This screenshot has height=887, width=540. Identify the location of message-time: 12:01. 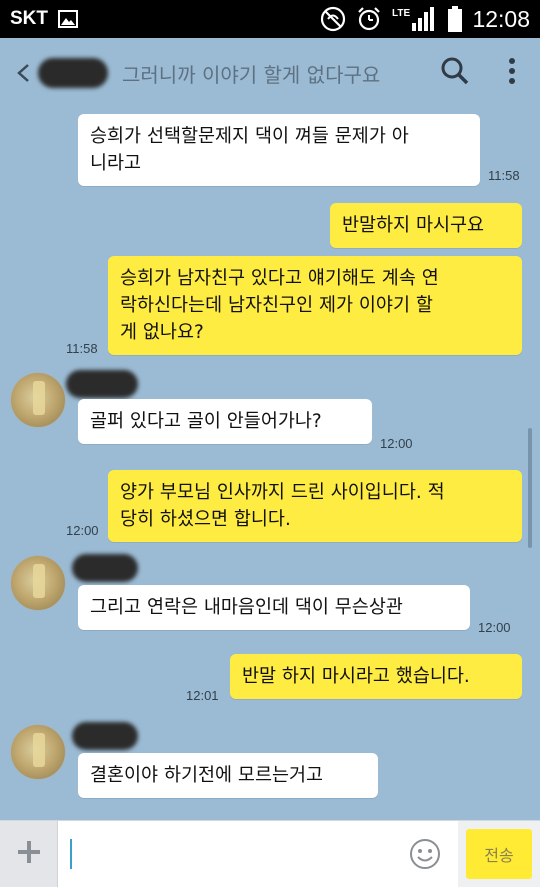
(202, 695).